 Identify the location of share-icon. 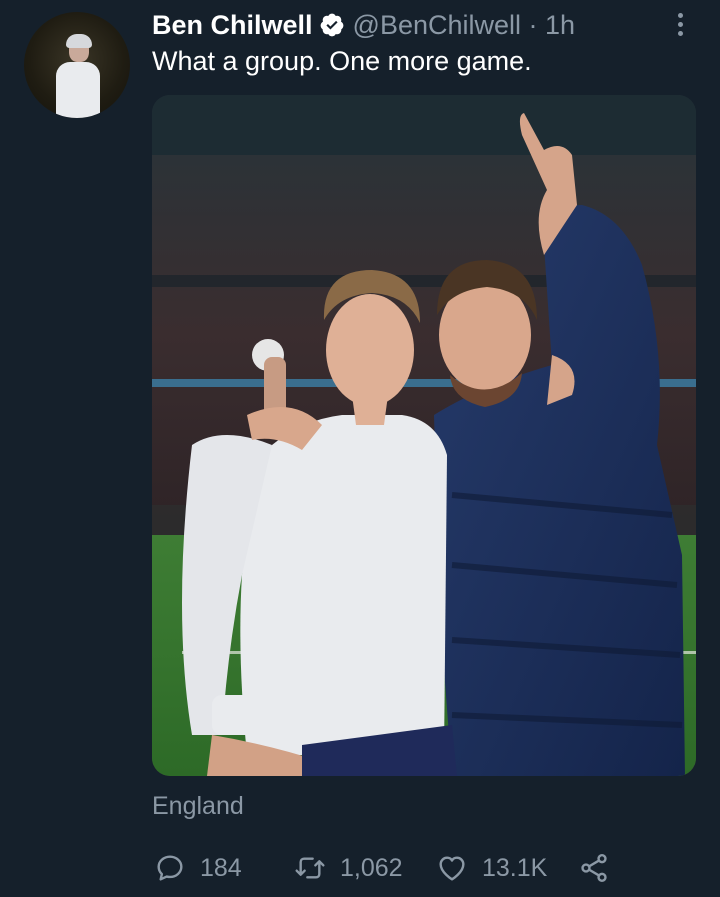
(594, 868).